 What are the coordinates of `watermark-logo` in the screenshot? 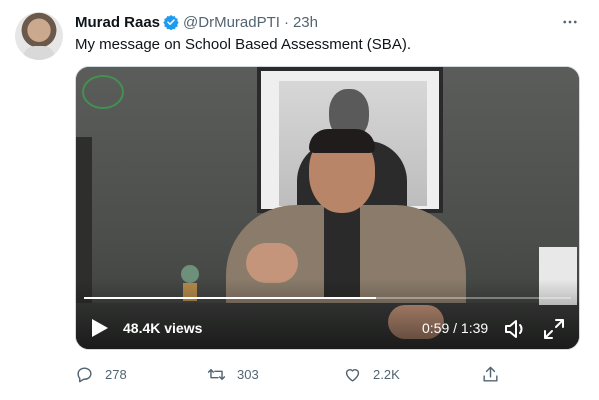 It's located at (103, 92).